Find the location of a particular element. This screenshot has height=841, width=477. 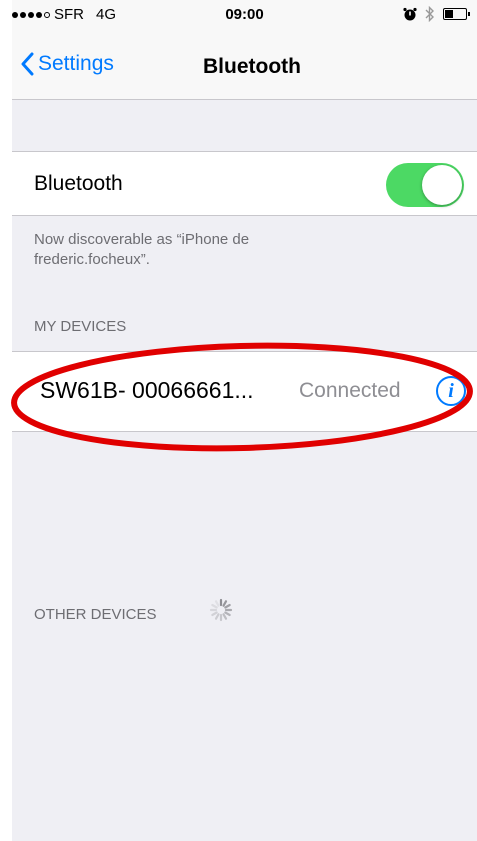

device-status: Connected is located at coordinates (350, 390).